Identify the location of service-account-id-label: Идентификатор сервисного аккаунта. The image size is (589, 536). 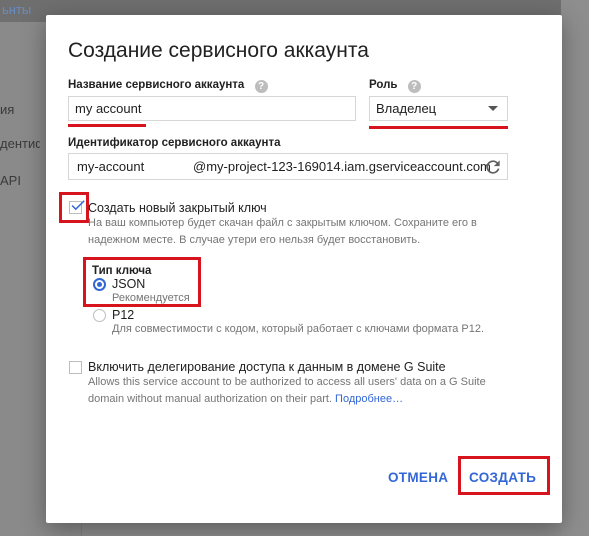
(174, 143).